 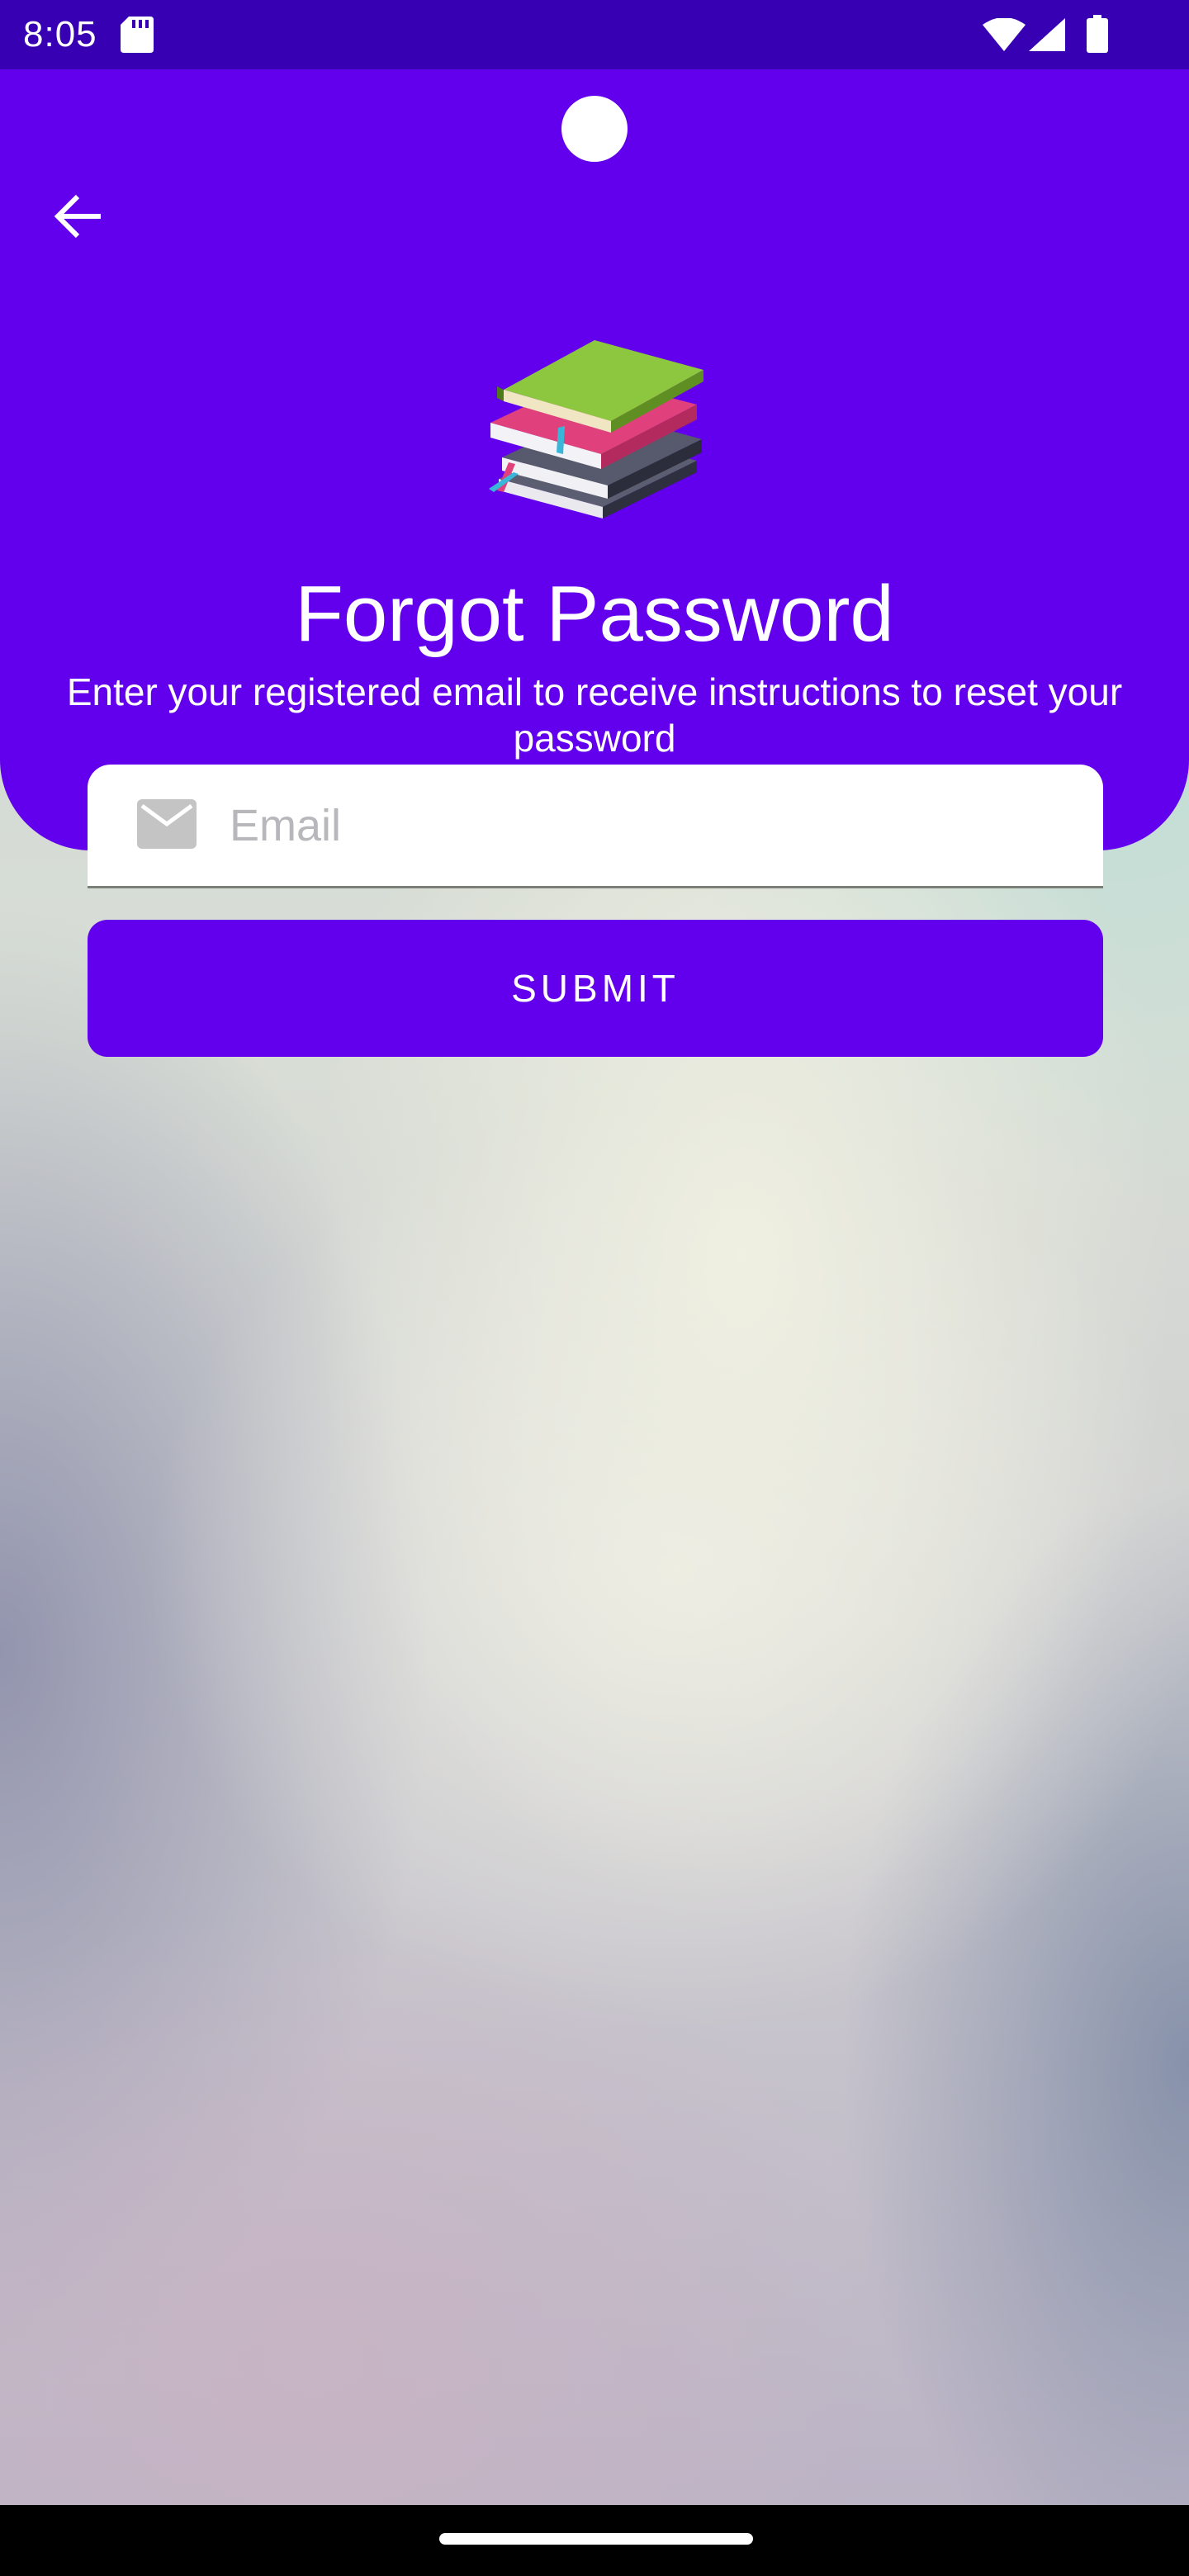 I want to click on back-button, so click(x=77, y=216).